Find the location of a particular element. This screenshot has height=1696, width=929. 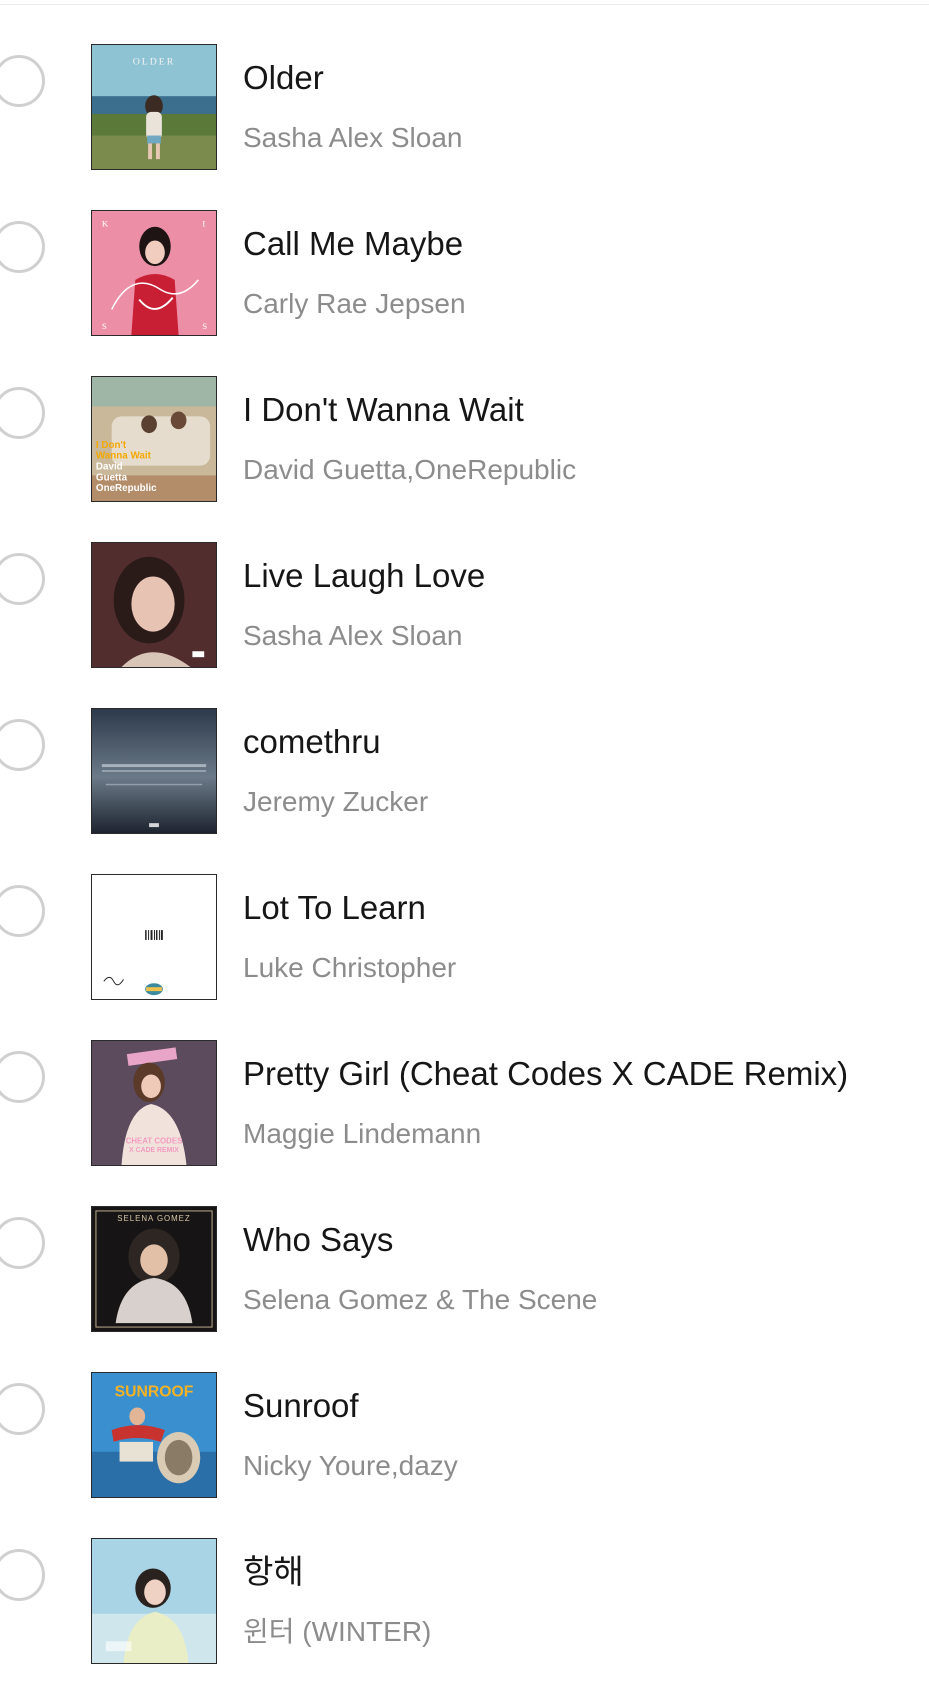

album-cover-lot-to-learn-icon is located at coordinates (154, 937).